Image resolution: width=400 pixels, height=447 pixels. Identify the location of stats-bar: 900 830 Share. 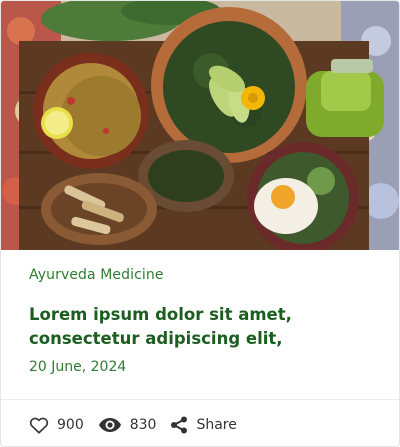
(133, 425).